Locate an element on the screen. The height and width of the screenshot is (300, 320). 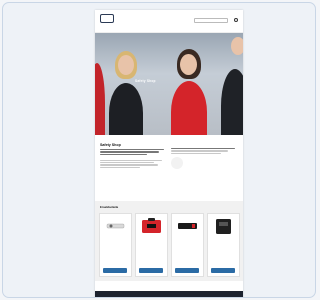
search-input is located at coordinates (211, 20).